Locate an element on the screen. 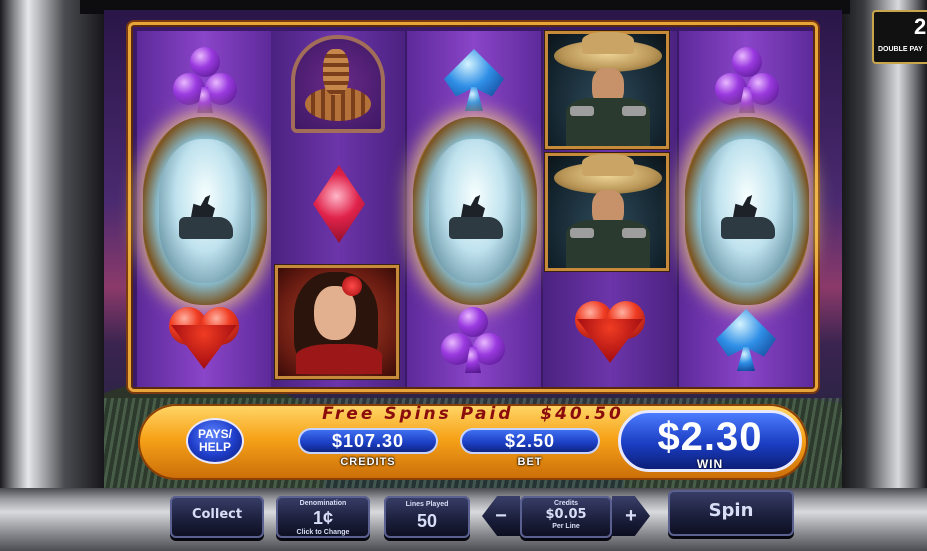  collect-button: Collect is located at coordinates (217, 517).